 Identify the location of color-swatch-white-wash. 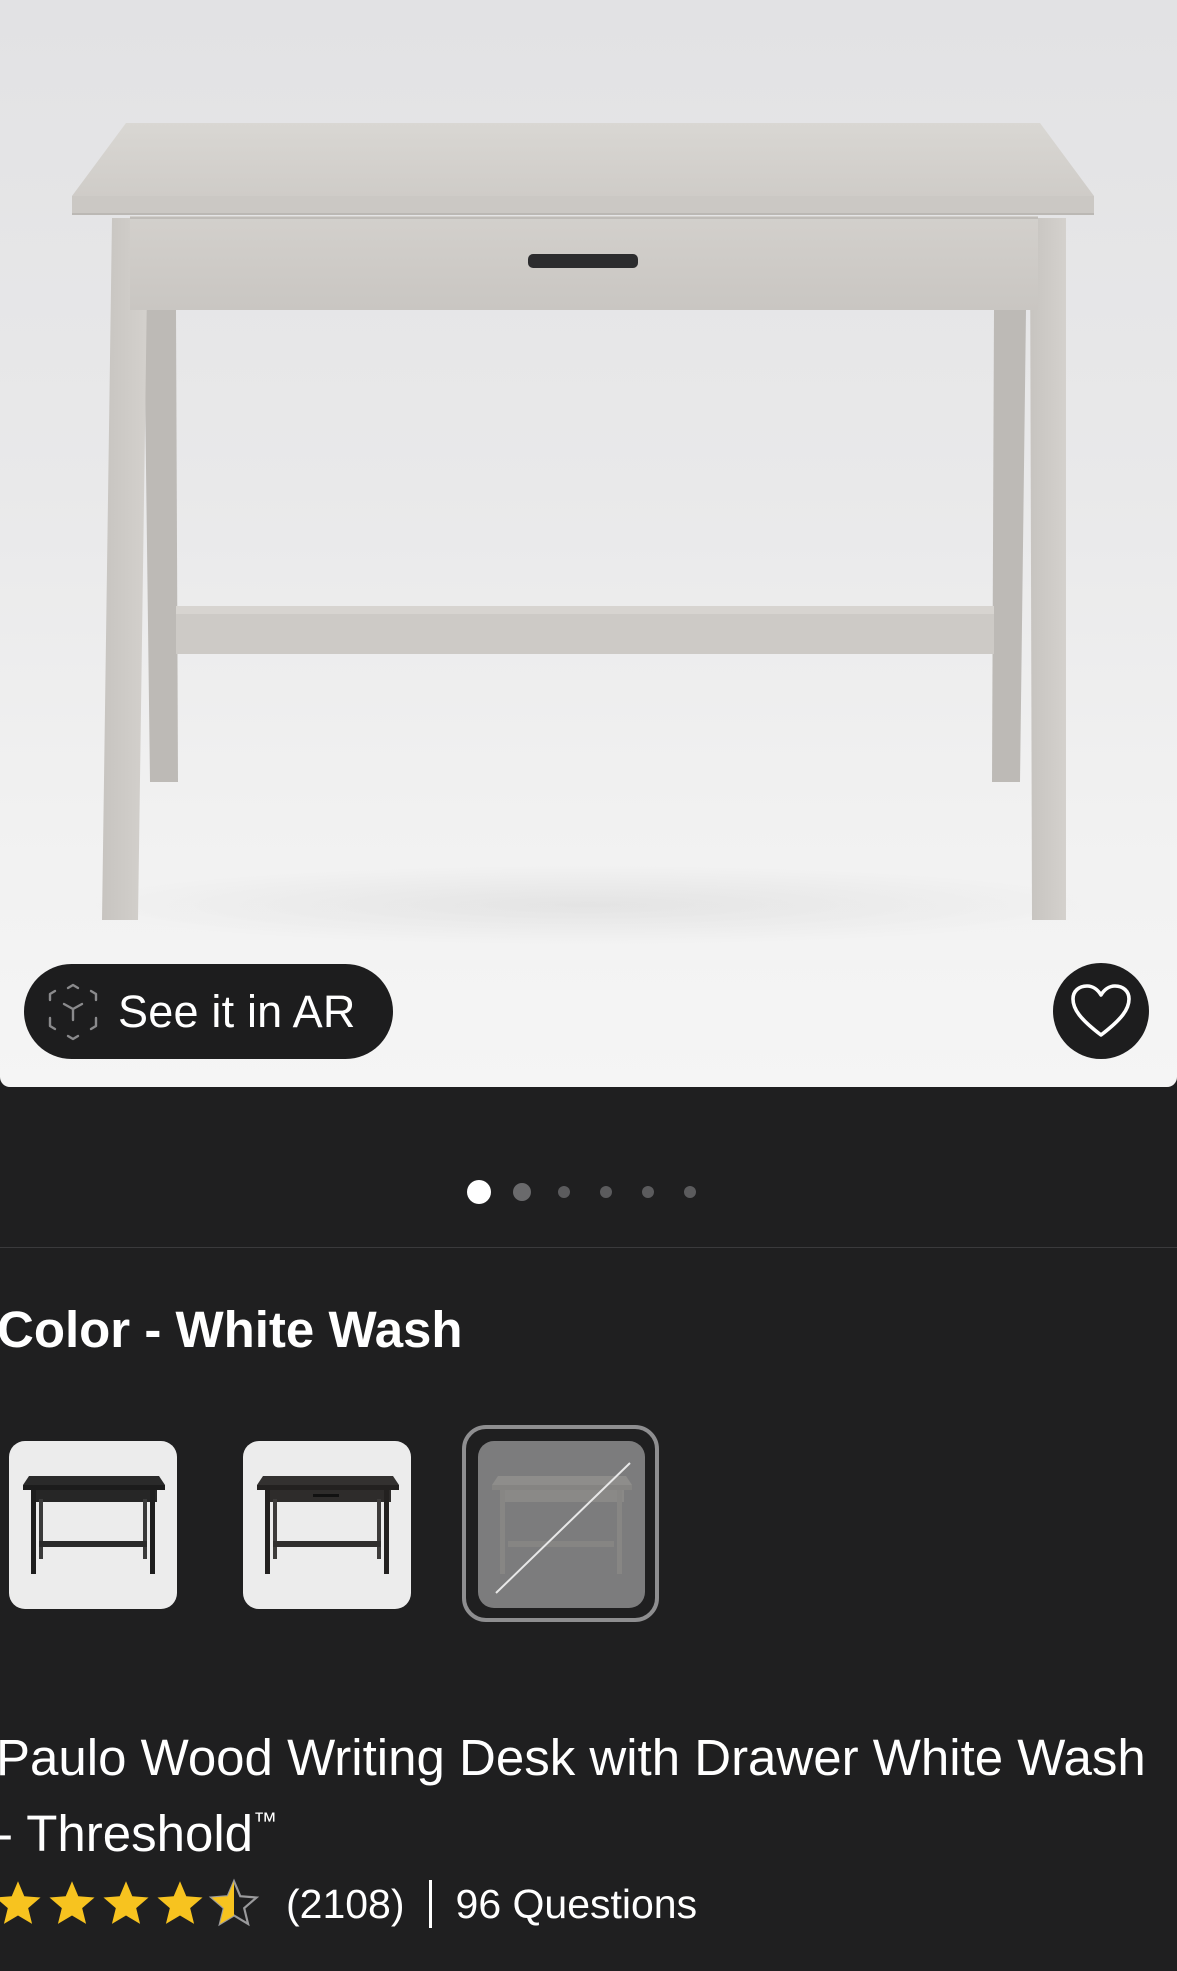
(561, 1524).